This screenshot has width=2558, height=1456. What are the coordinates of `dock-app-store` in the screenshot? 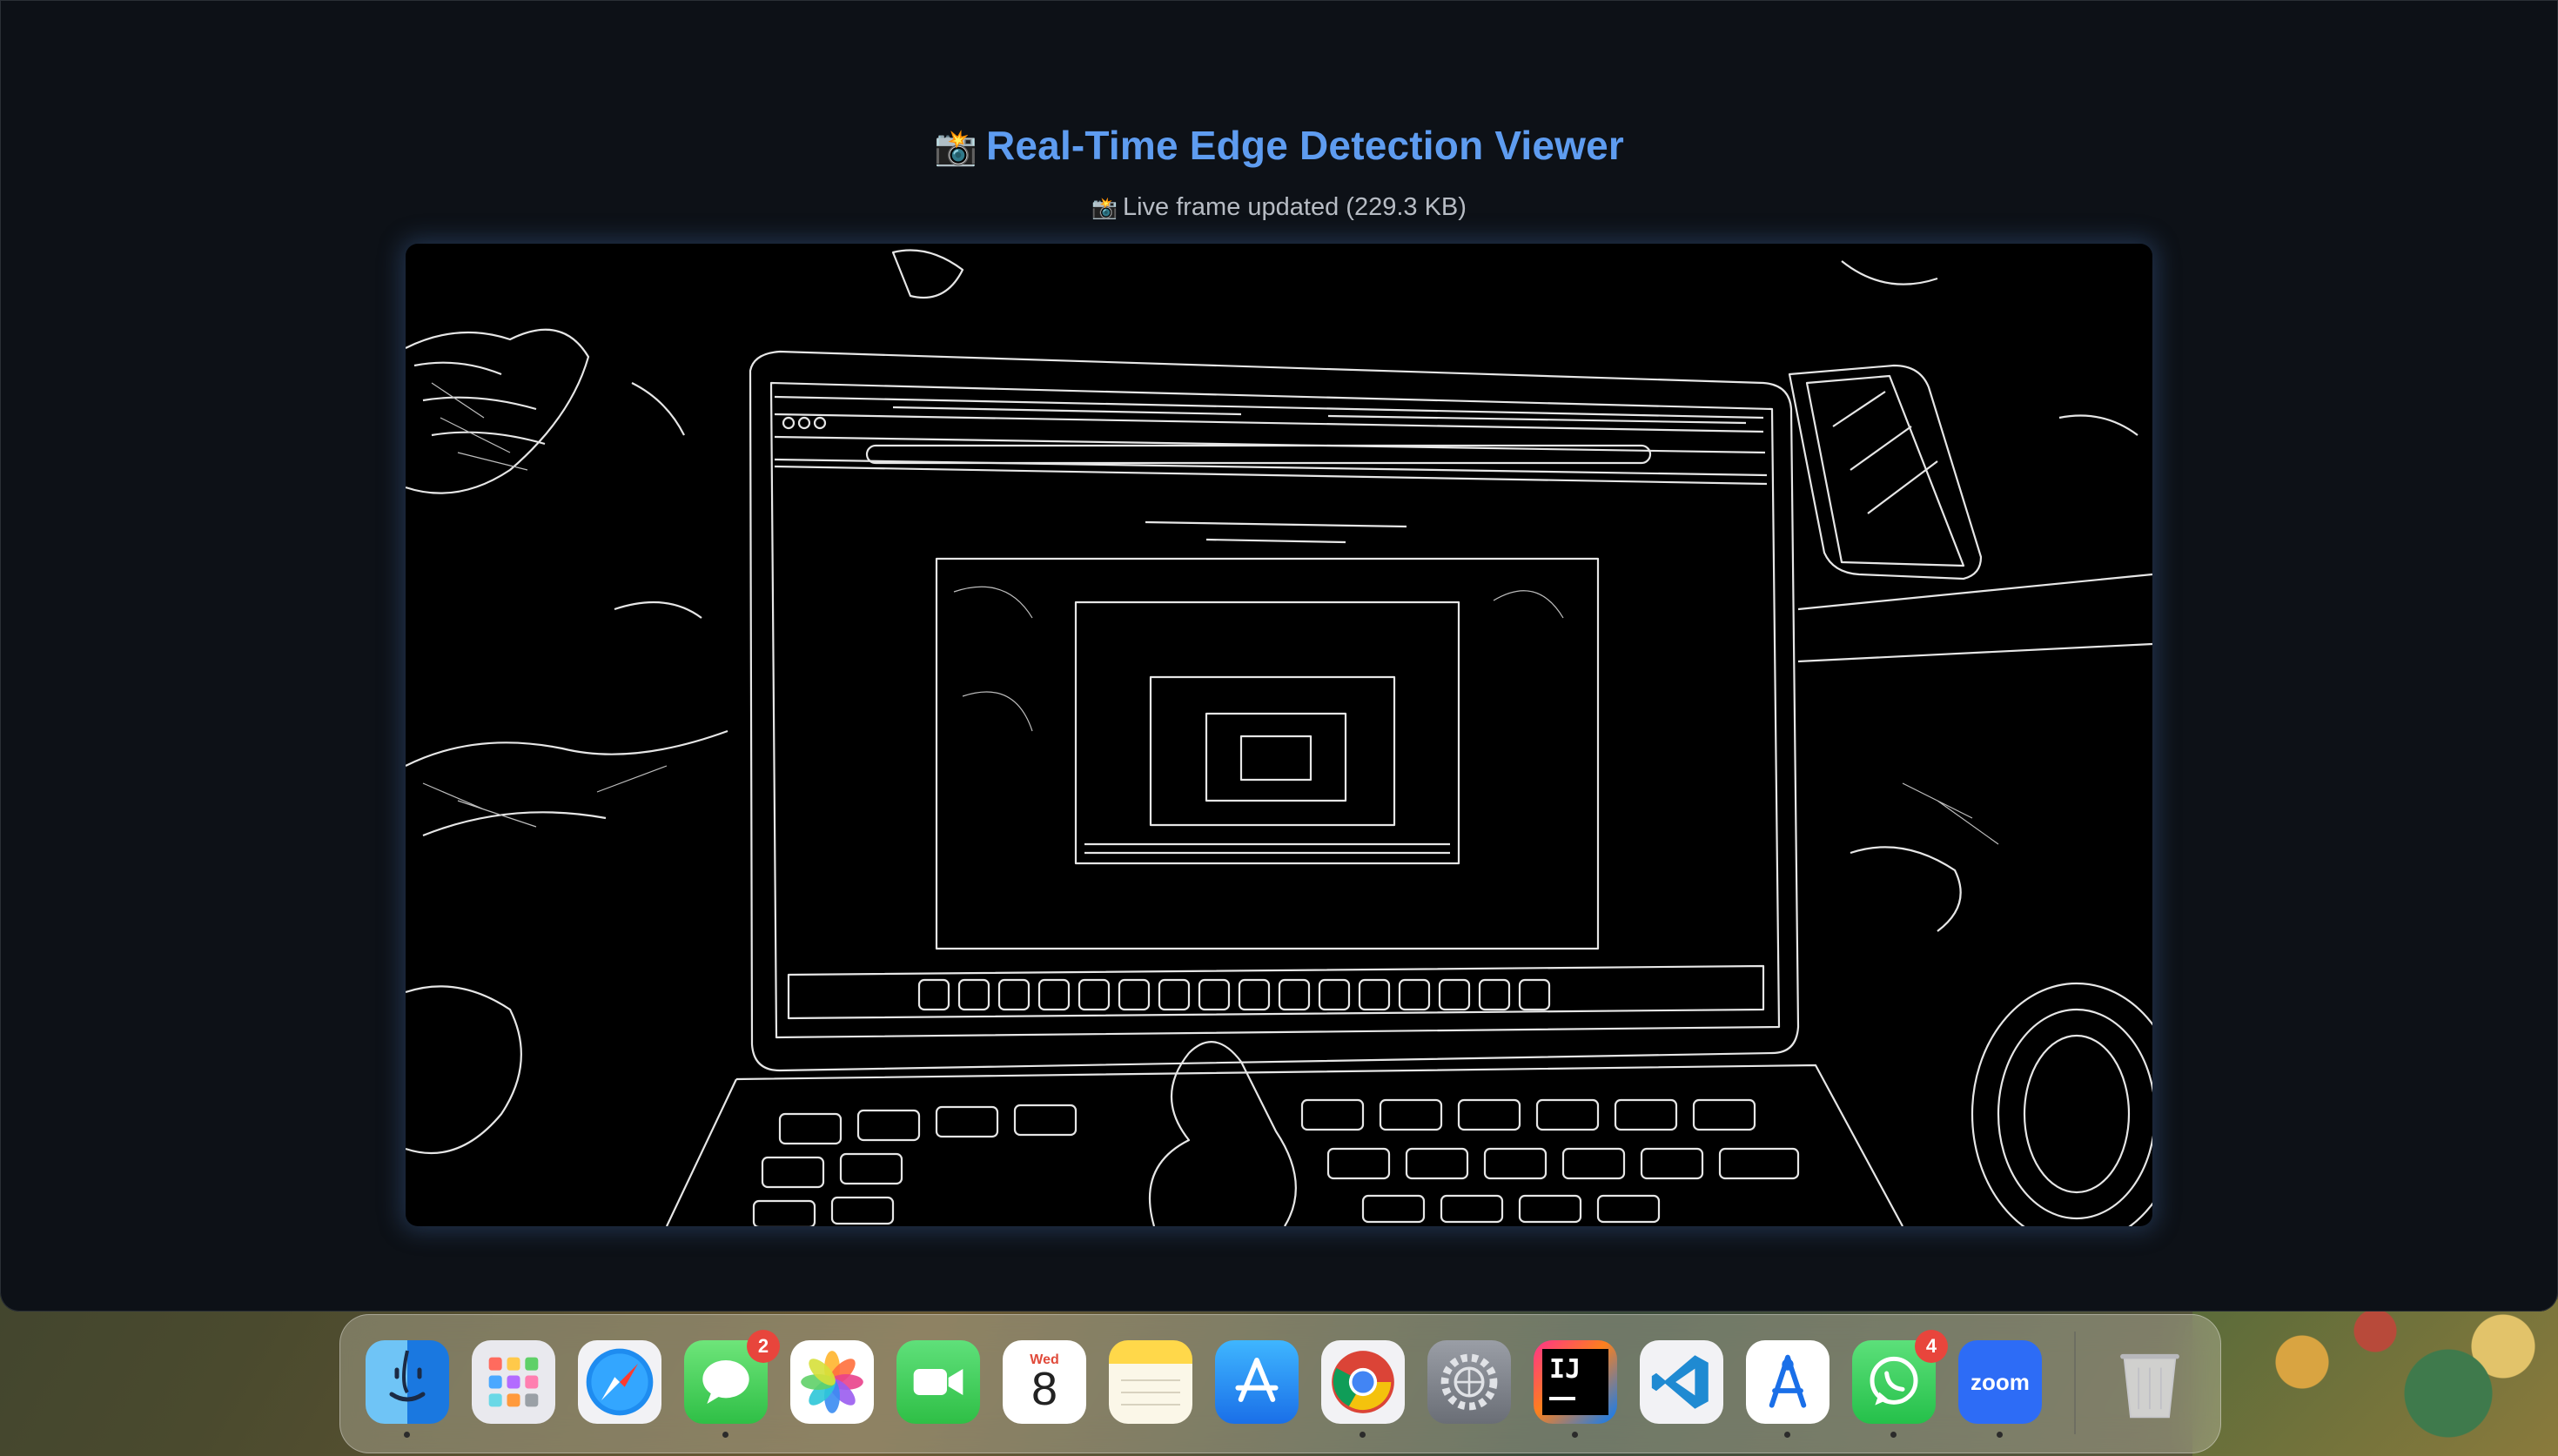 It's located at (1257, 1382).